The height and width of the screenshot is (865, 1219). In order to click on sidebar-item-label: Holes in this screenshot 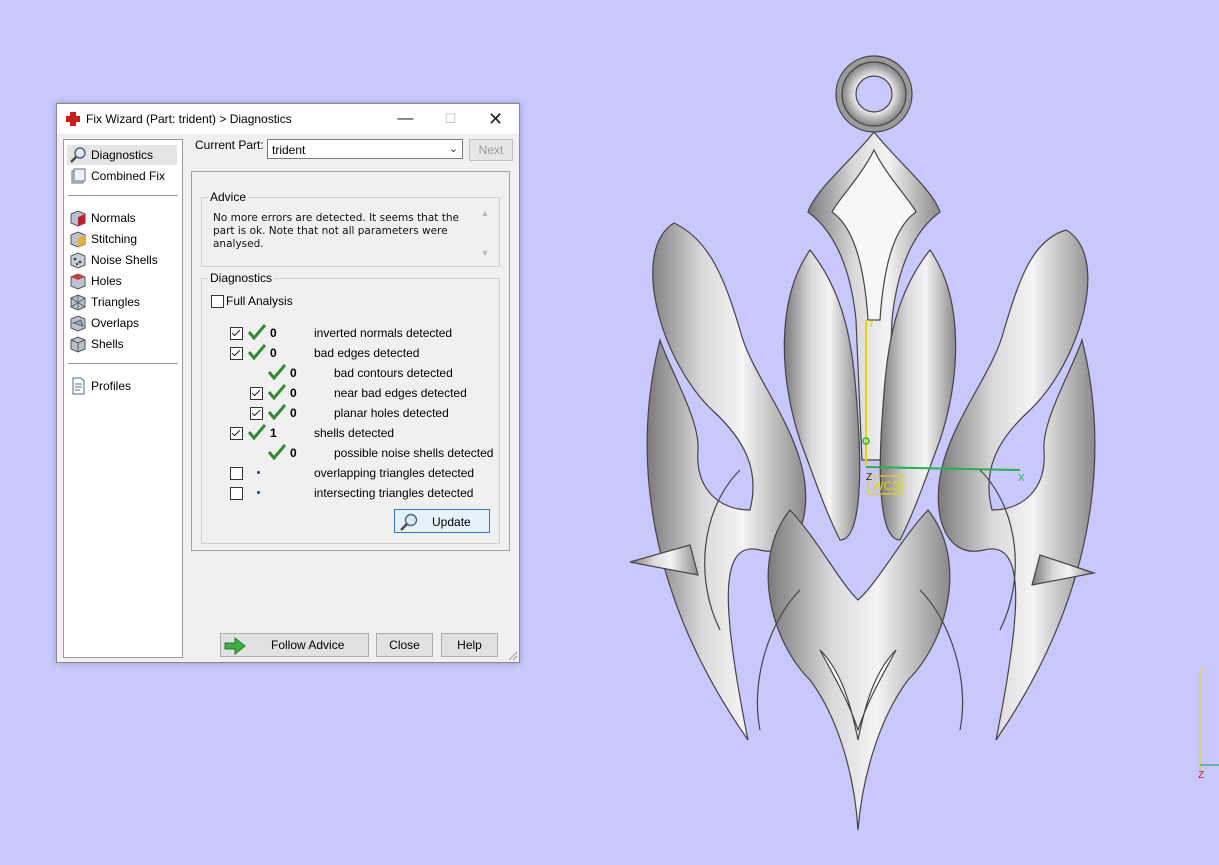, I will do `click(106, 281)`.